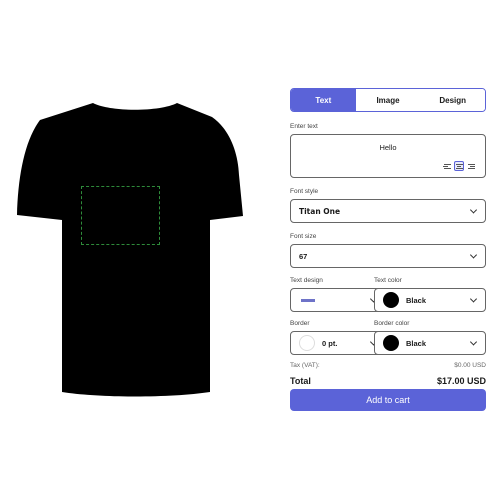  I want to click on text-align-group, so click(459, 166).